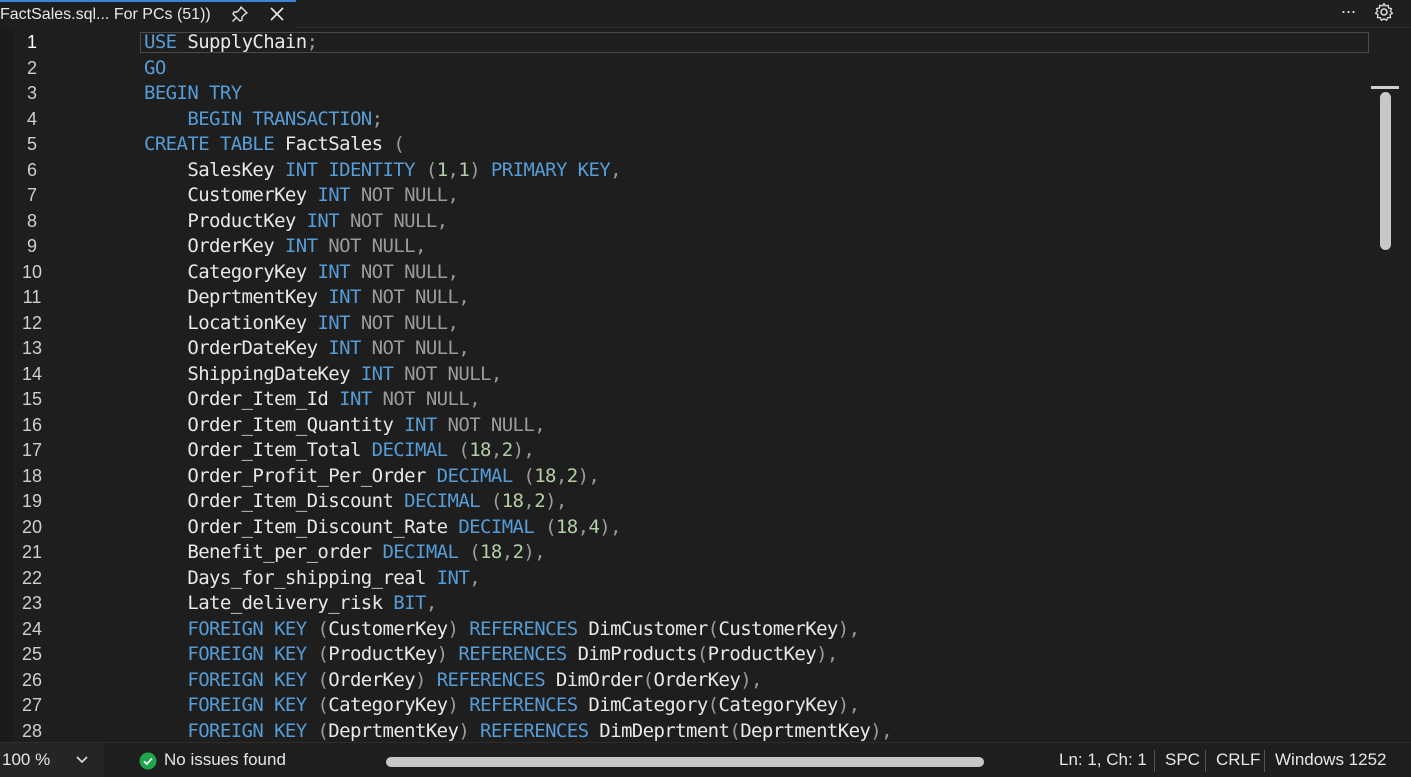 The image size is (1411, 777). I want to click on line-number: 11, so click(32, 297).